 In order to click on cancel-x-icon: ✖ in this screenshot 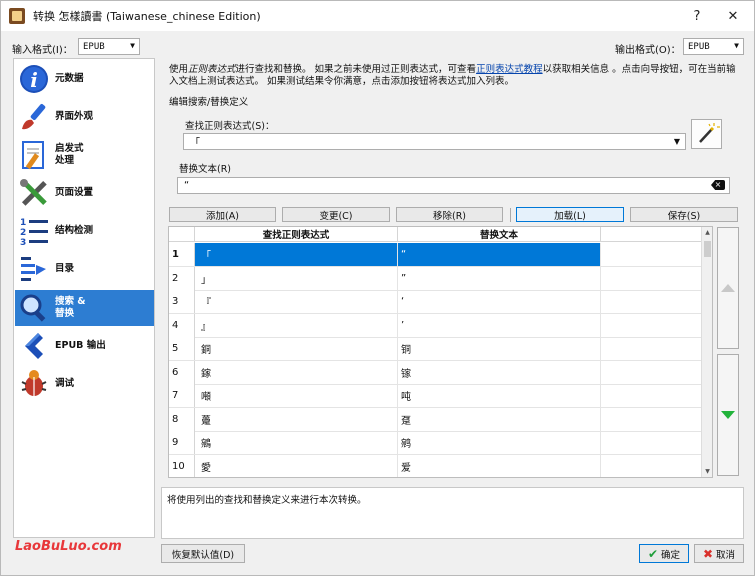, I will do `click(708, 553)`.